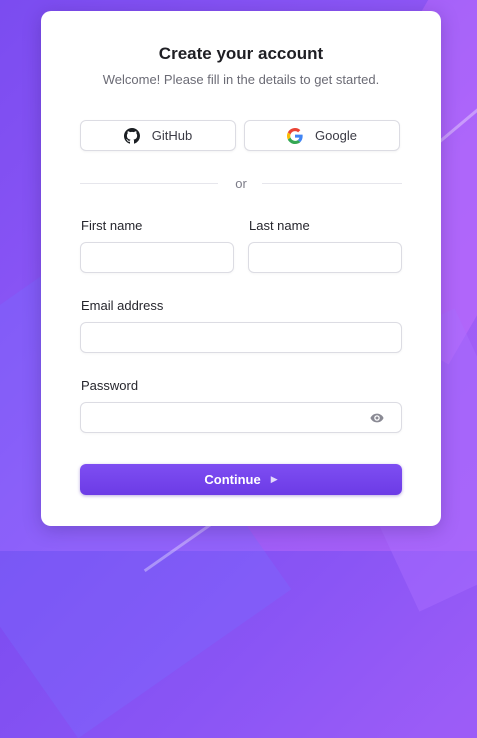 This screenshot has width=477, height=738. Describe the element at coordinates (241, 53) in the screenshot. I see `page-title: Create your account` at that location.